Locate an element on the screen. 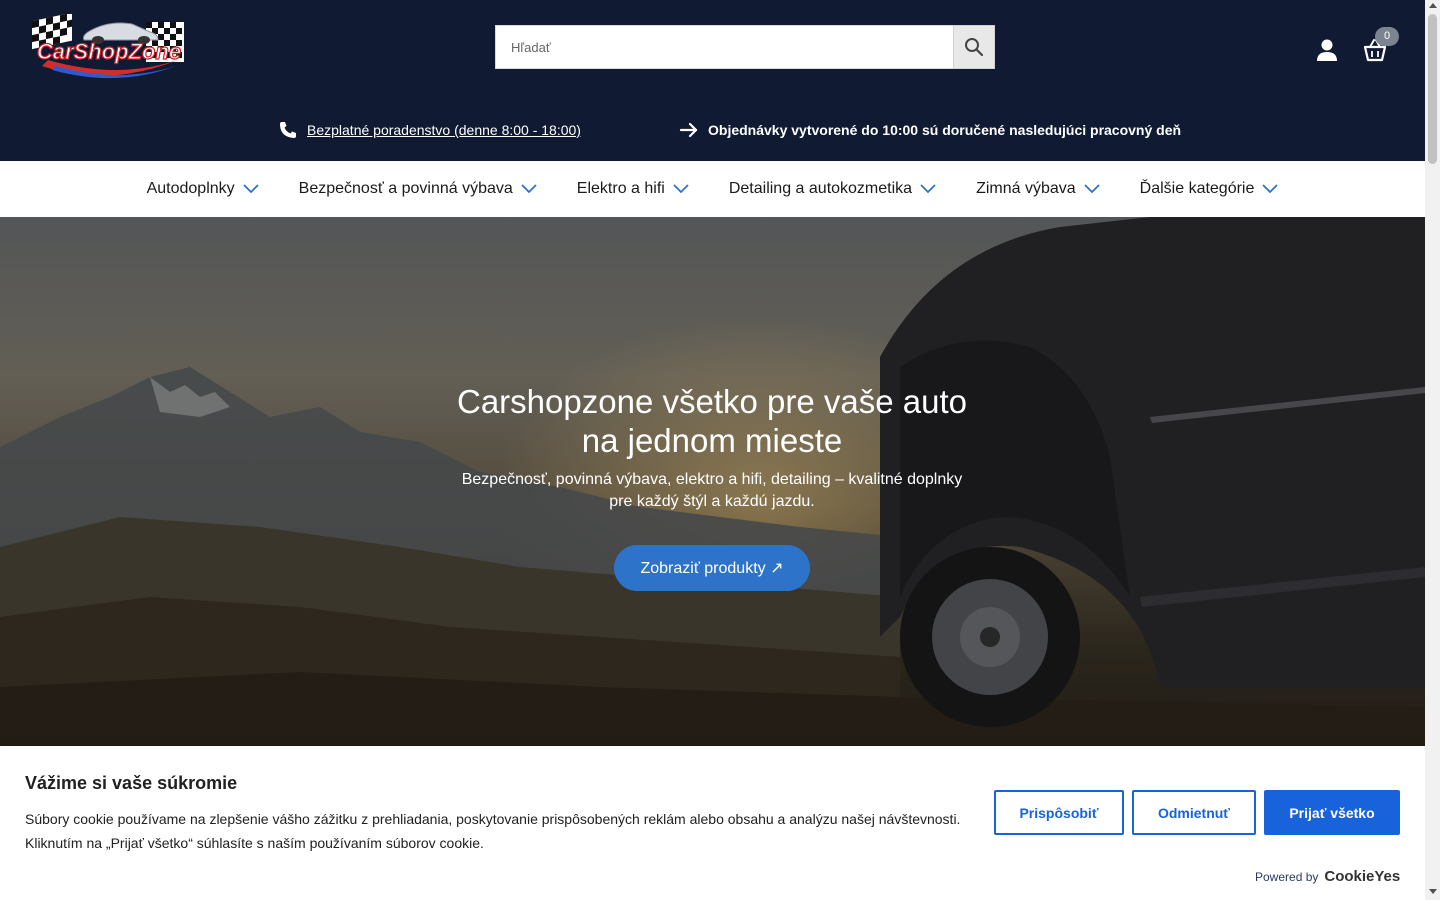 The height and width of the screenshot is (900, 1440). phone-icon is located at coordinates (288, 130).